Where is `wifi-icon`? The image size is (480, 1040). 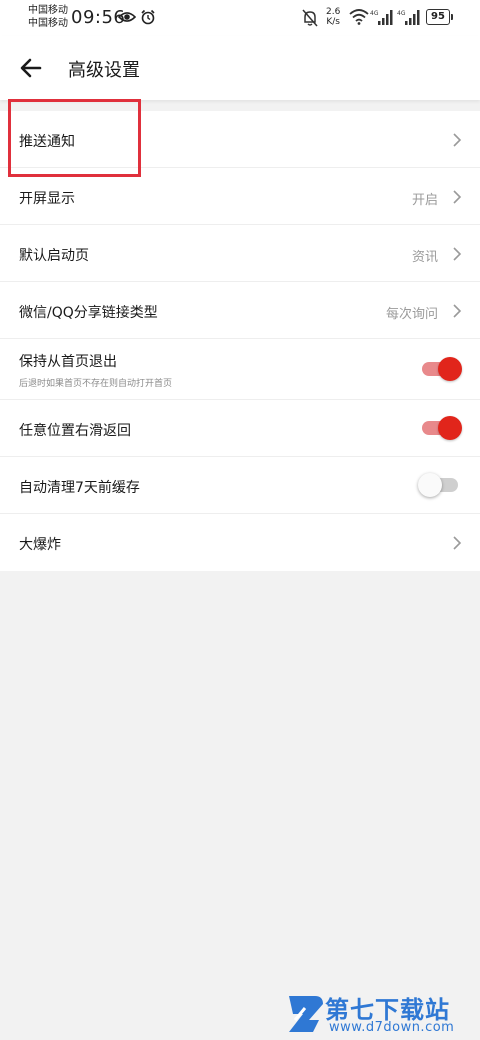 wifi-icon is located at coordinates (359, 17).